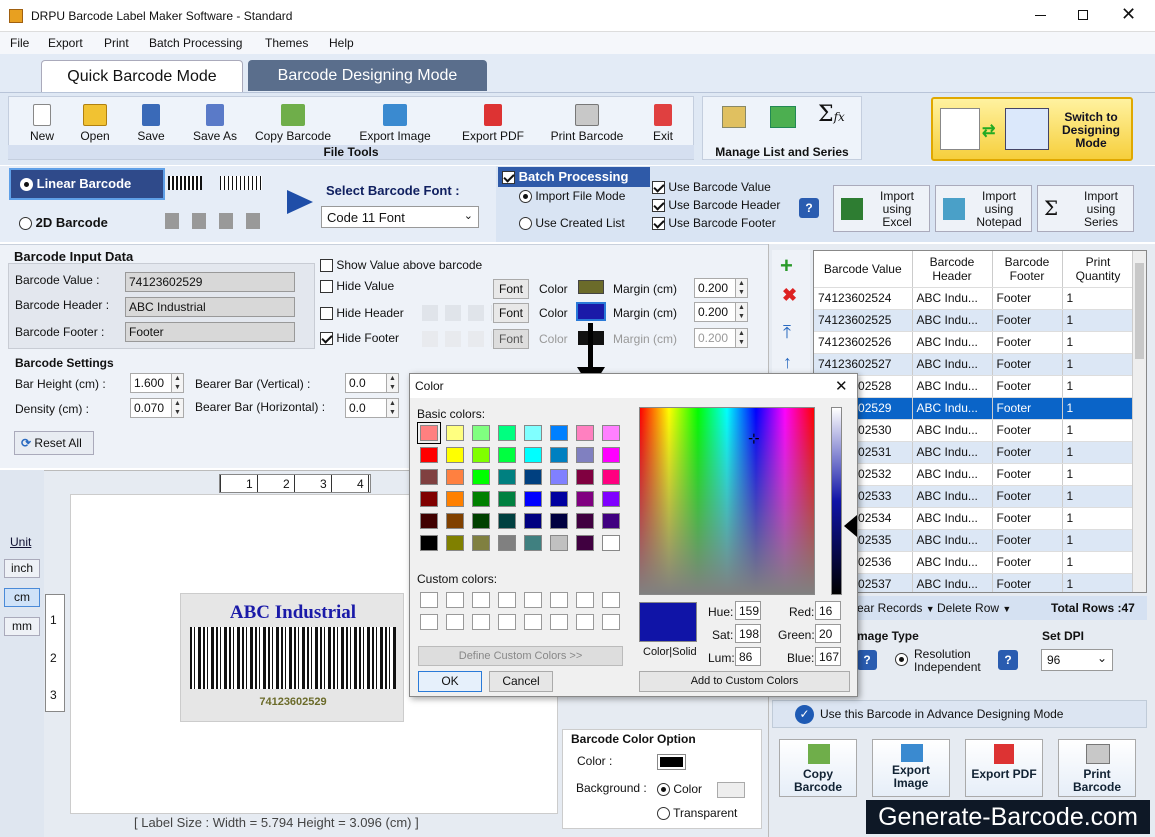 This screenshot has width=1155, height=837. What do you see at coordinates (1128, 14) in the screenshot?
I see `close-icon: ✕` at bounding box center [1128, 14].